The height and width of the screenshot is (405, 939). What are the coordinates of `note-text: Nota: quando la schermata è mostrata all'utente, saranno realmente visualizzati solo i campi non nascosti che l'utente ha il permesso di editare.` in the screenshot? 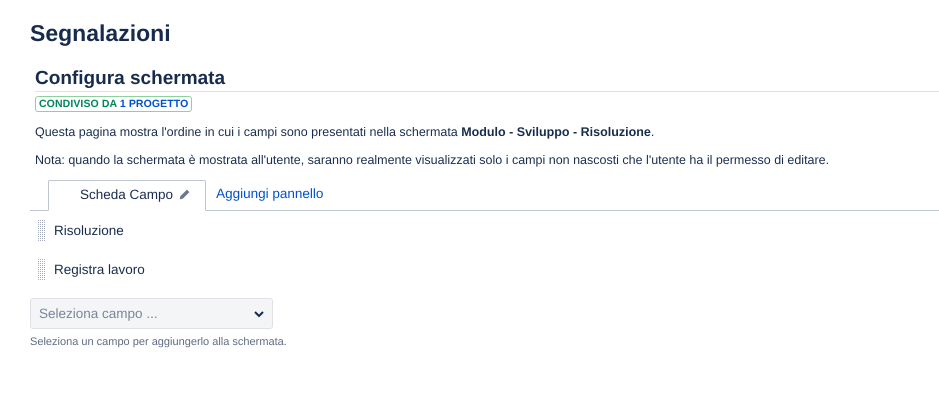 It's located at (432, 160).